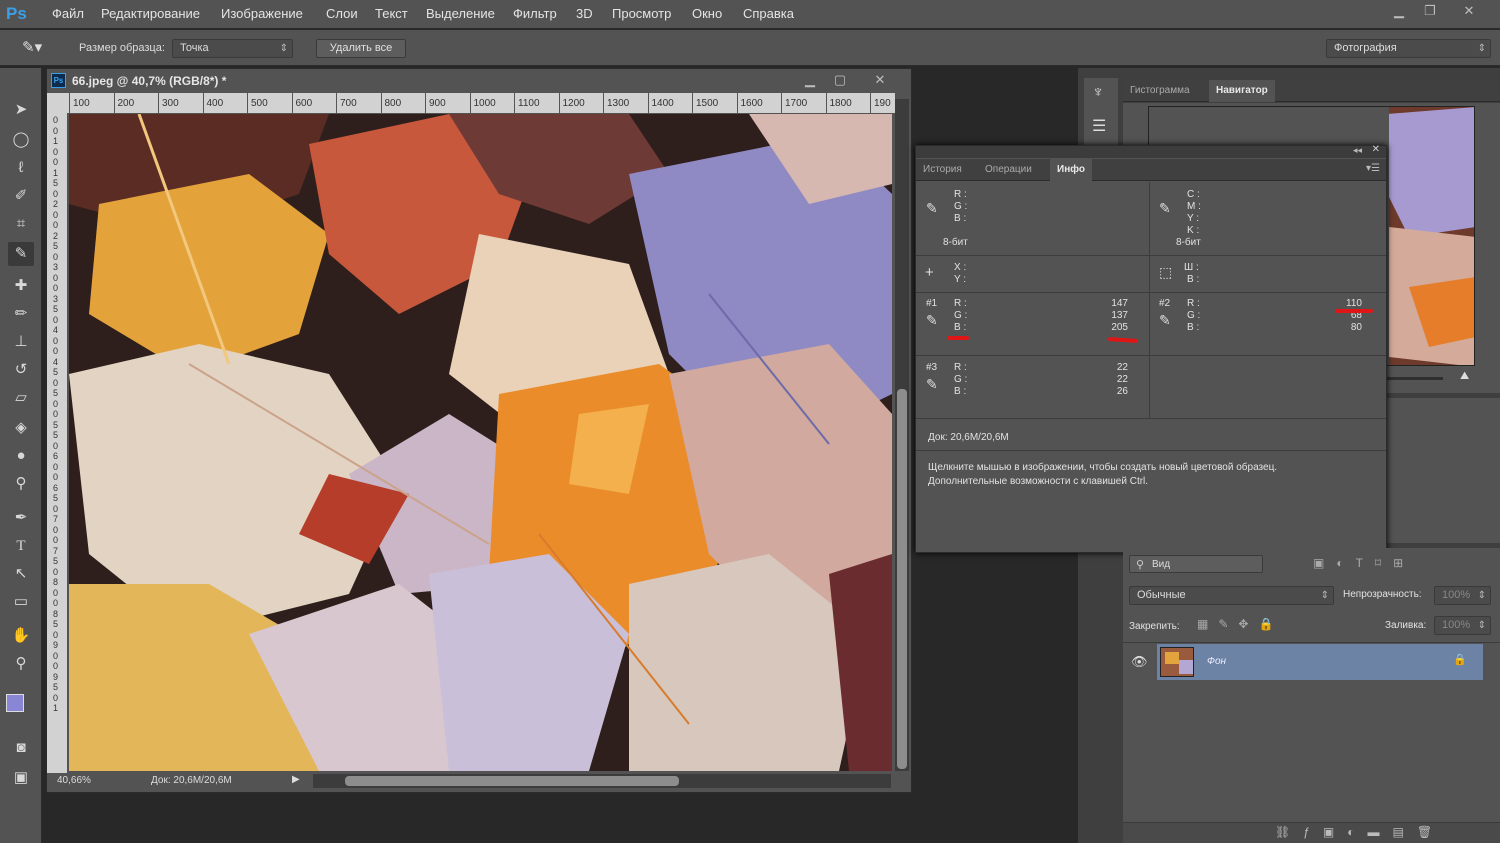  What do you see at coordinates (1399, 11) in the screenshot?
I see `minimize-icon: ▁` at bounding box center [1399, 11].